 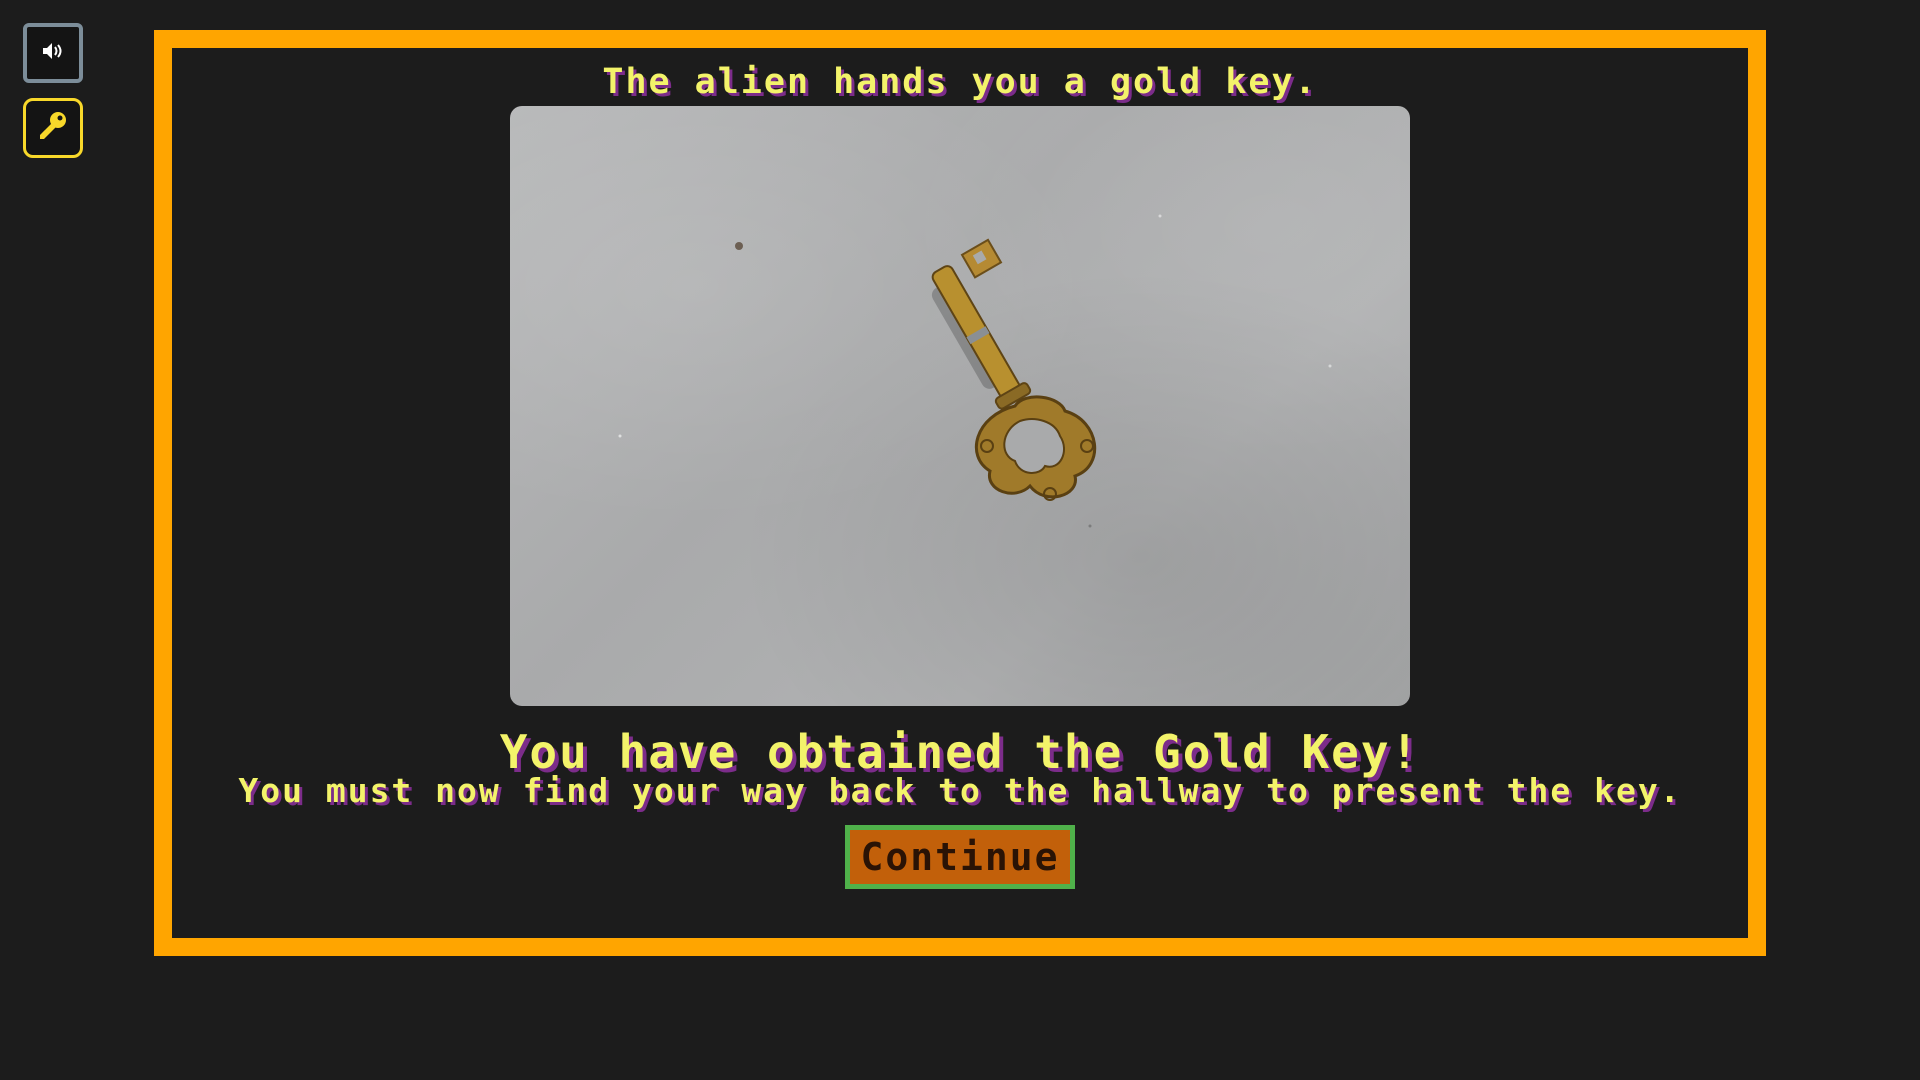 I want to click on key-icon, so click(x=53, y=128).